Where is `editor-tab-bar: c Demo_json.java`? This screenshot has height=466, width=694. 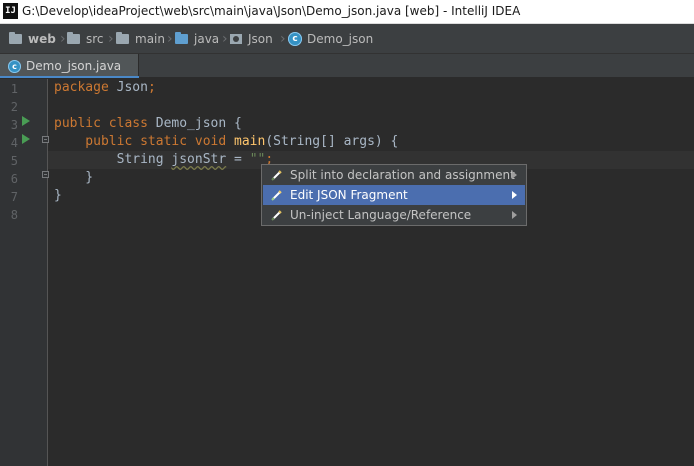
editor-tab-bar: c Demo_json.java is located at coordinates (347, 66).